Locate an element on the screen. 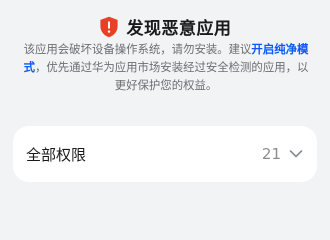  warning-message-prefix: 该应用会破坏设备操作系统，请勿安装。建议 is located at coordinates (137, 49).